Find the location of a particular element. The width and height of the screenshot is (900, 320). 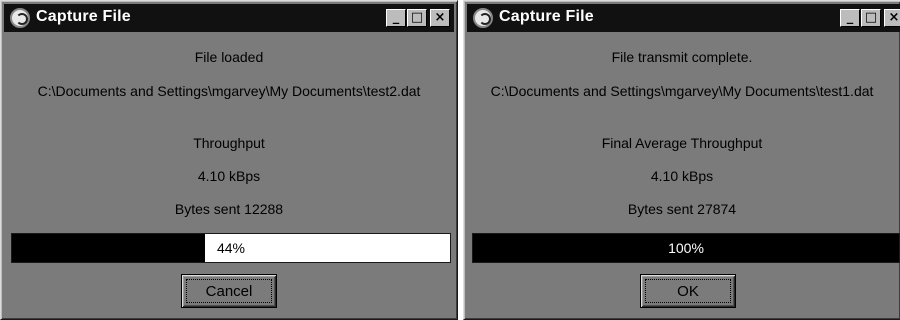

cancel-button: Cancel is located at coordinates (229, 291).